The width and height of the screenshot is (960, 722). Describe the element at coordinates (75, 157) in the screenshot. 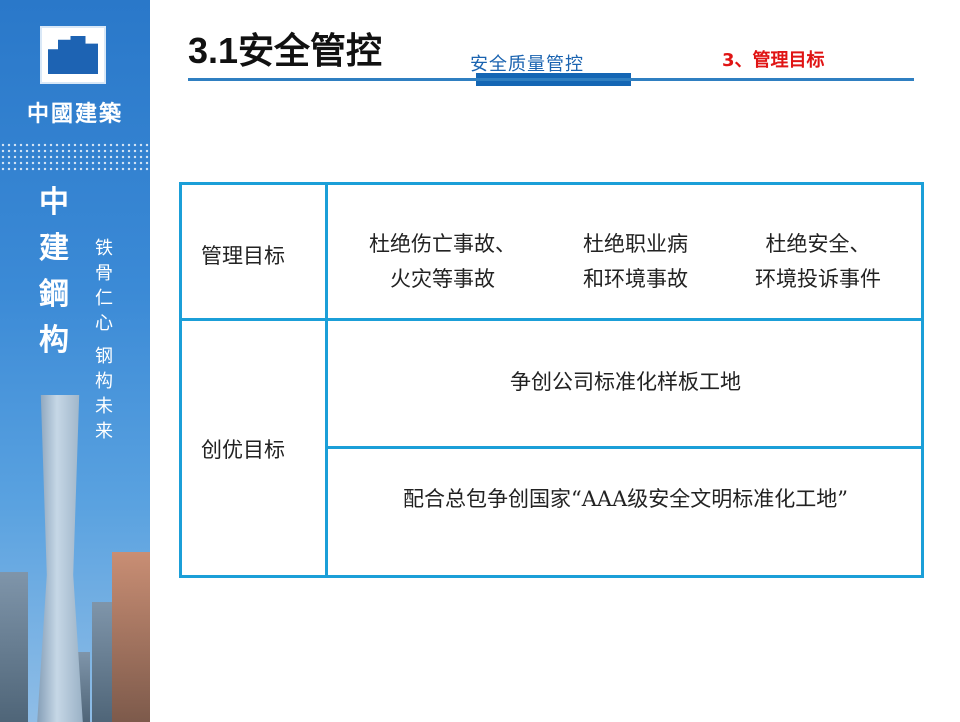

I see `dot-pattern` at that location.